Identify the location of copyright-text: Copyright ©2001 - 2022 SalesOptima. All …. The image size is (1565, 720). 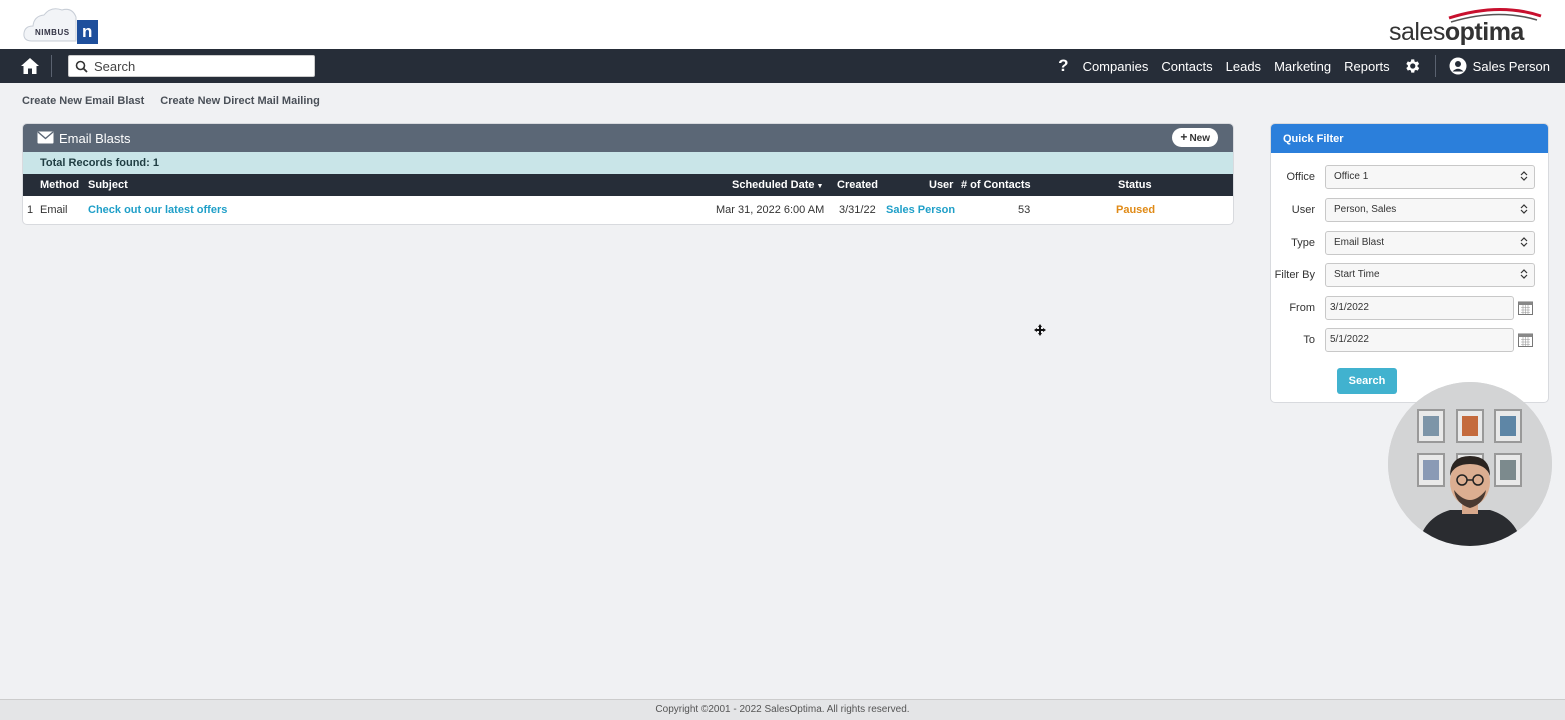
(782, 709).